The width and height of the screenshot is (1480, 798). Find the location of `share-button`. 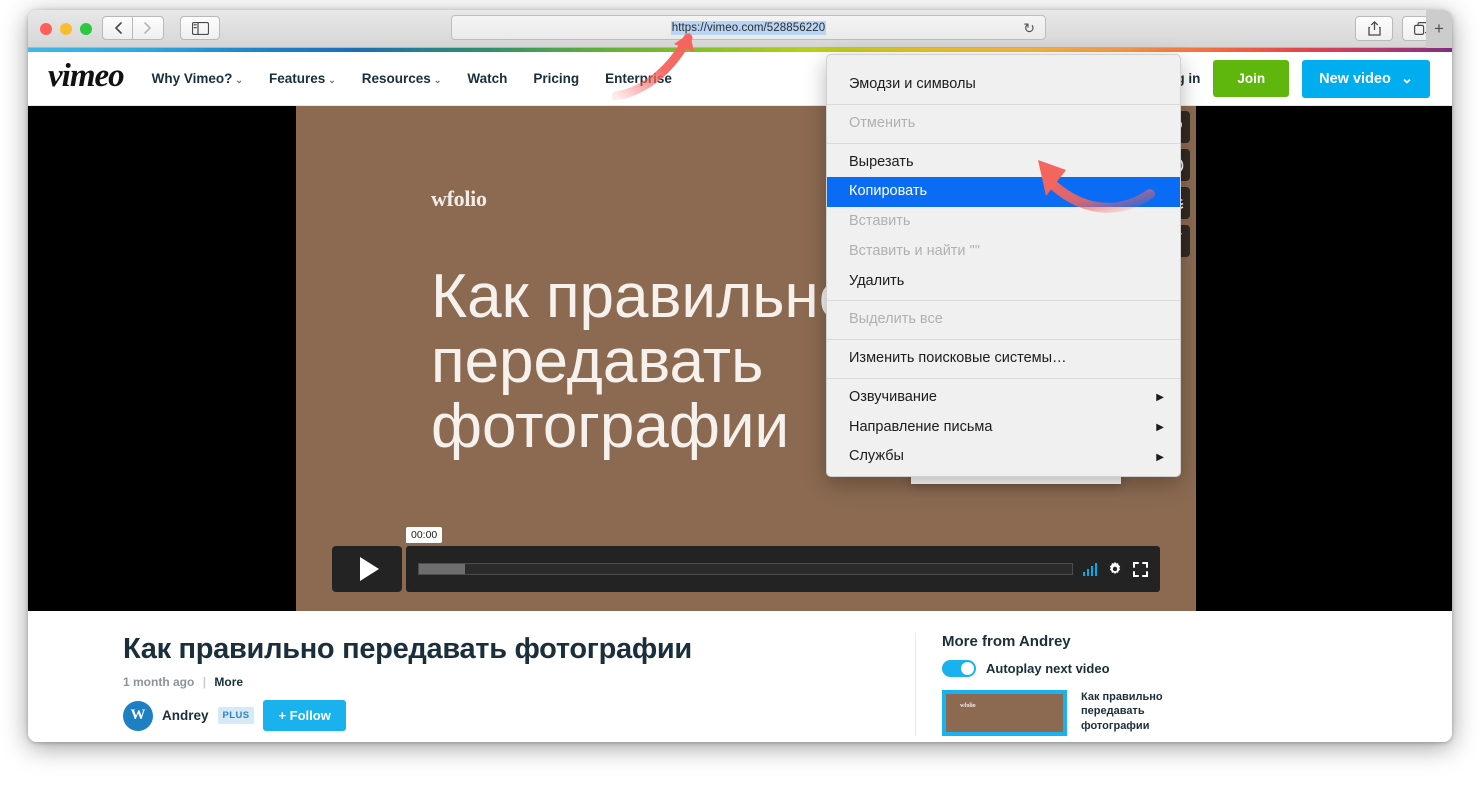

share-button is located at coordinates (1374, 28).